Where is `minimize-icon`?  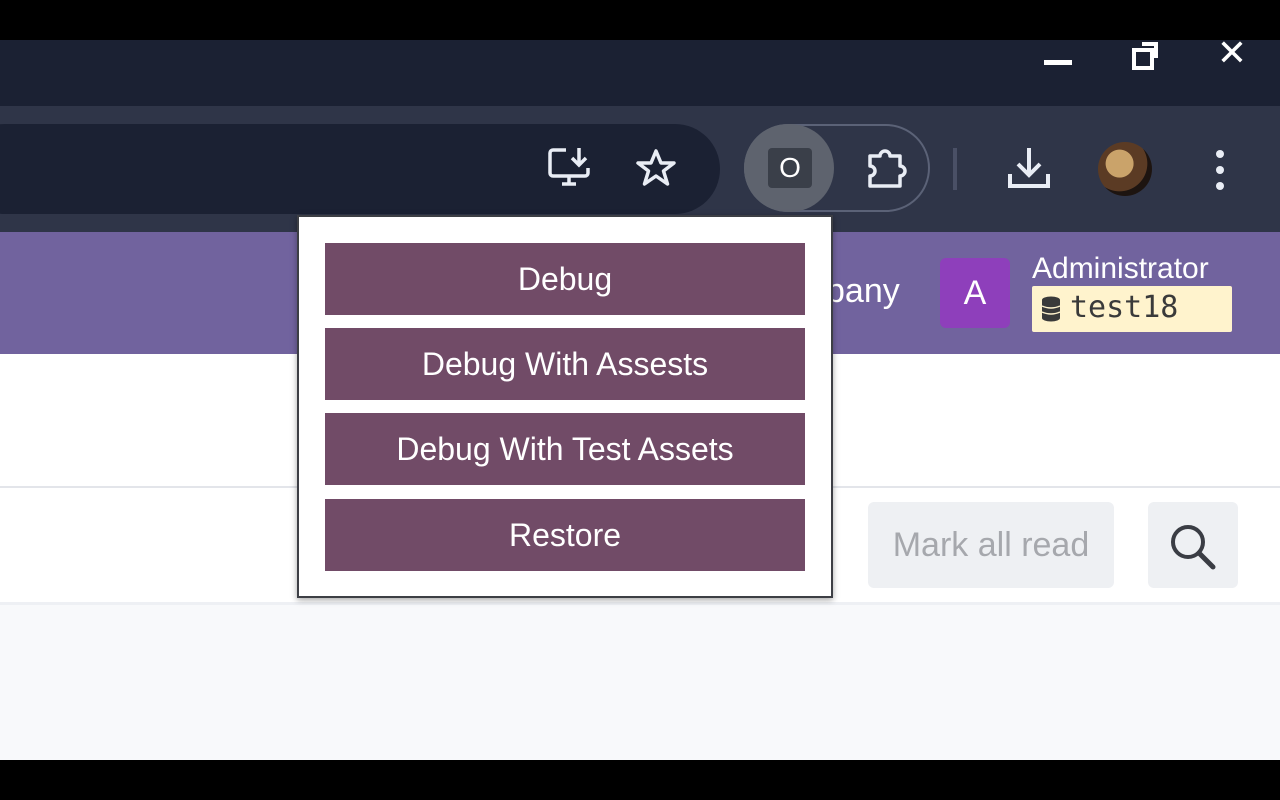 minimize-icon is located at coordinates (1059, 63).